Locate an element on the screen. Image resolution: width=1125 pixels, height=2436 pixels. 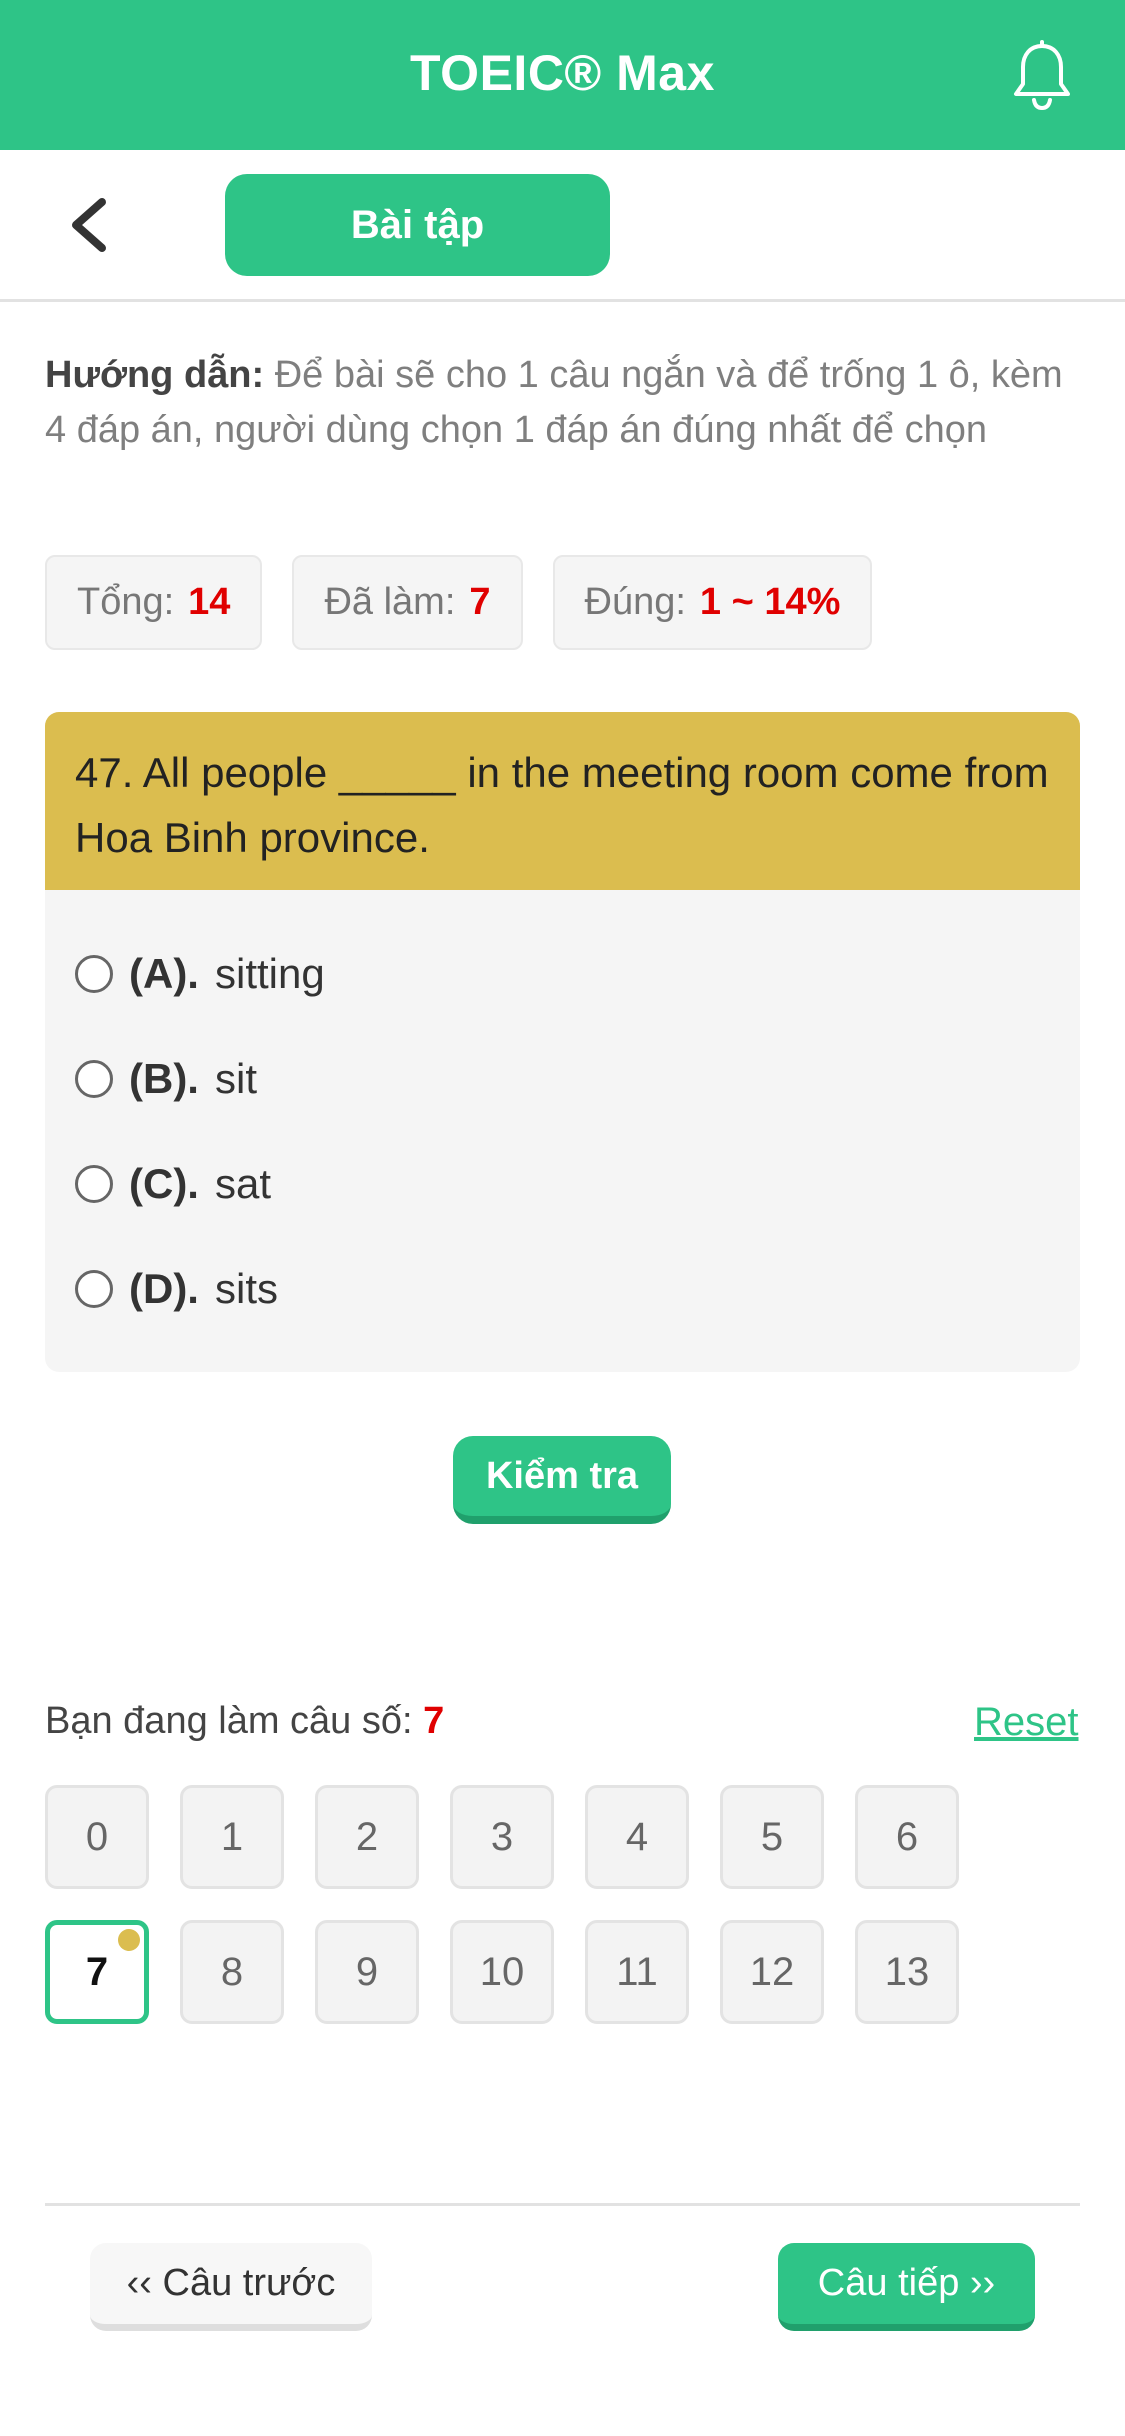
sub-navigation: Bài tập is located at coordinates (562, 226).